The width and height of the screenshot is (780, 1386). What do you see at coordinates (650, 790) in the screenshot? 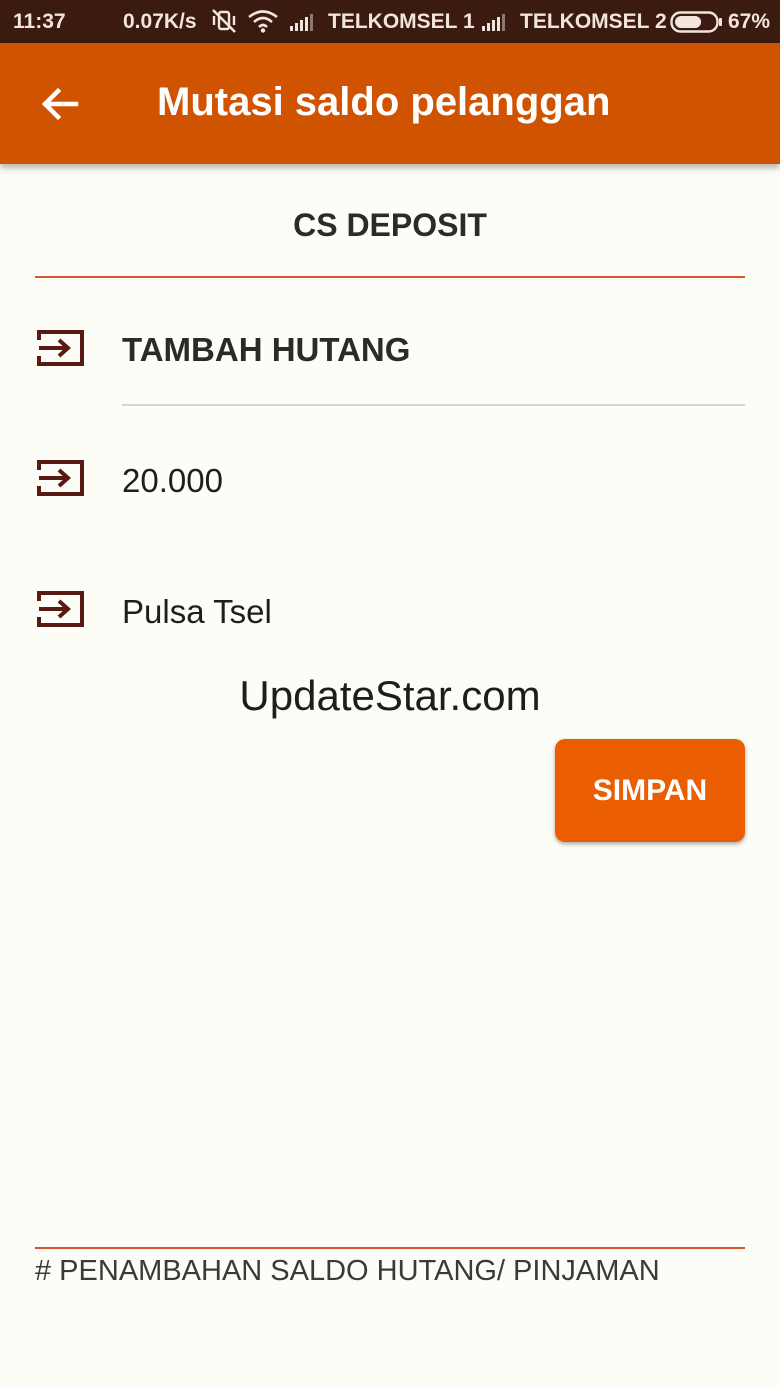
I see `save-button: SIMPAN` at bounding box center [650, 790].